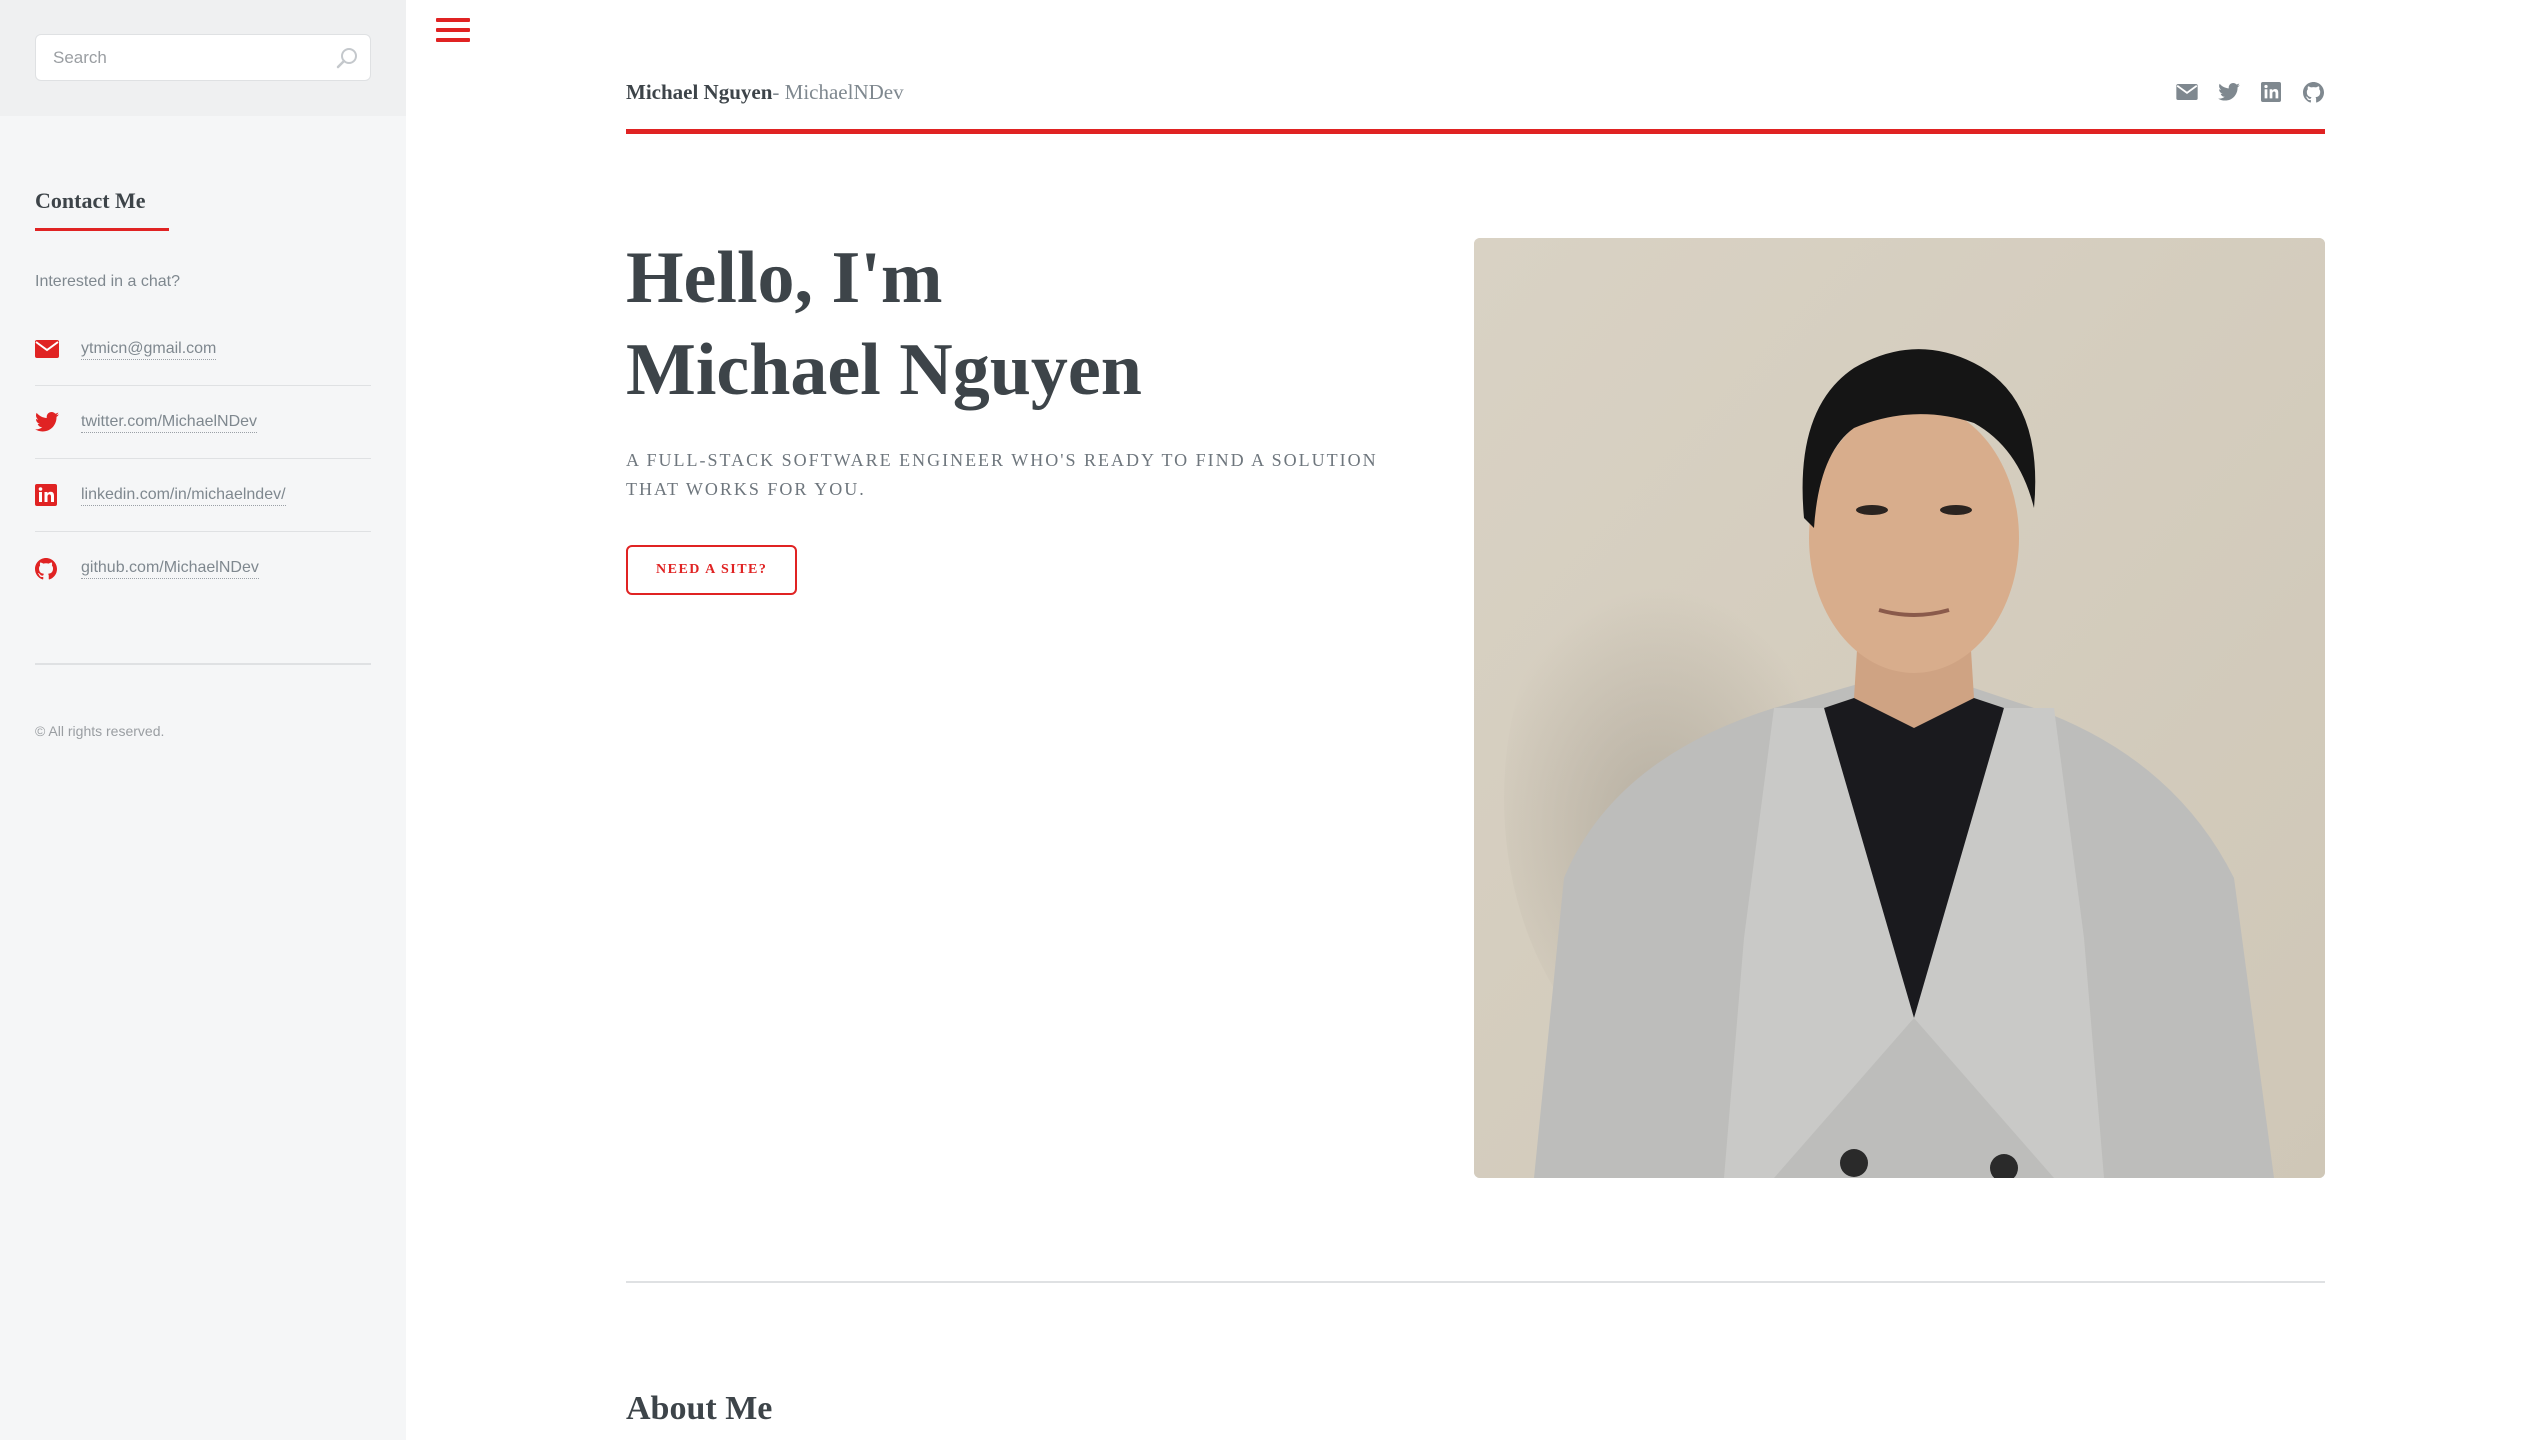 This screenshot has height=1440, width=2539. What do you see at coordinates (784, 278) in the screenshot?
I see `hero-title-line1: Hello, I'm` at bounding box center [784, 278].